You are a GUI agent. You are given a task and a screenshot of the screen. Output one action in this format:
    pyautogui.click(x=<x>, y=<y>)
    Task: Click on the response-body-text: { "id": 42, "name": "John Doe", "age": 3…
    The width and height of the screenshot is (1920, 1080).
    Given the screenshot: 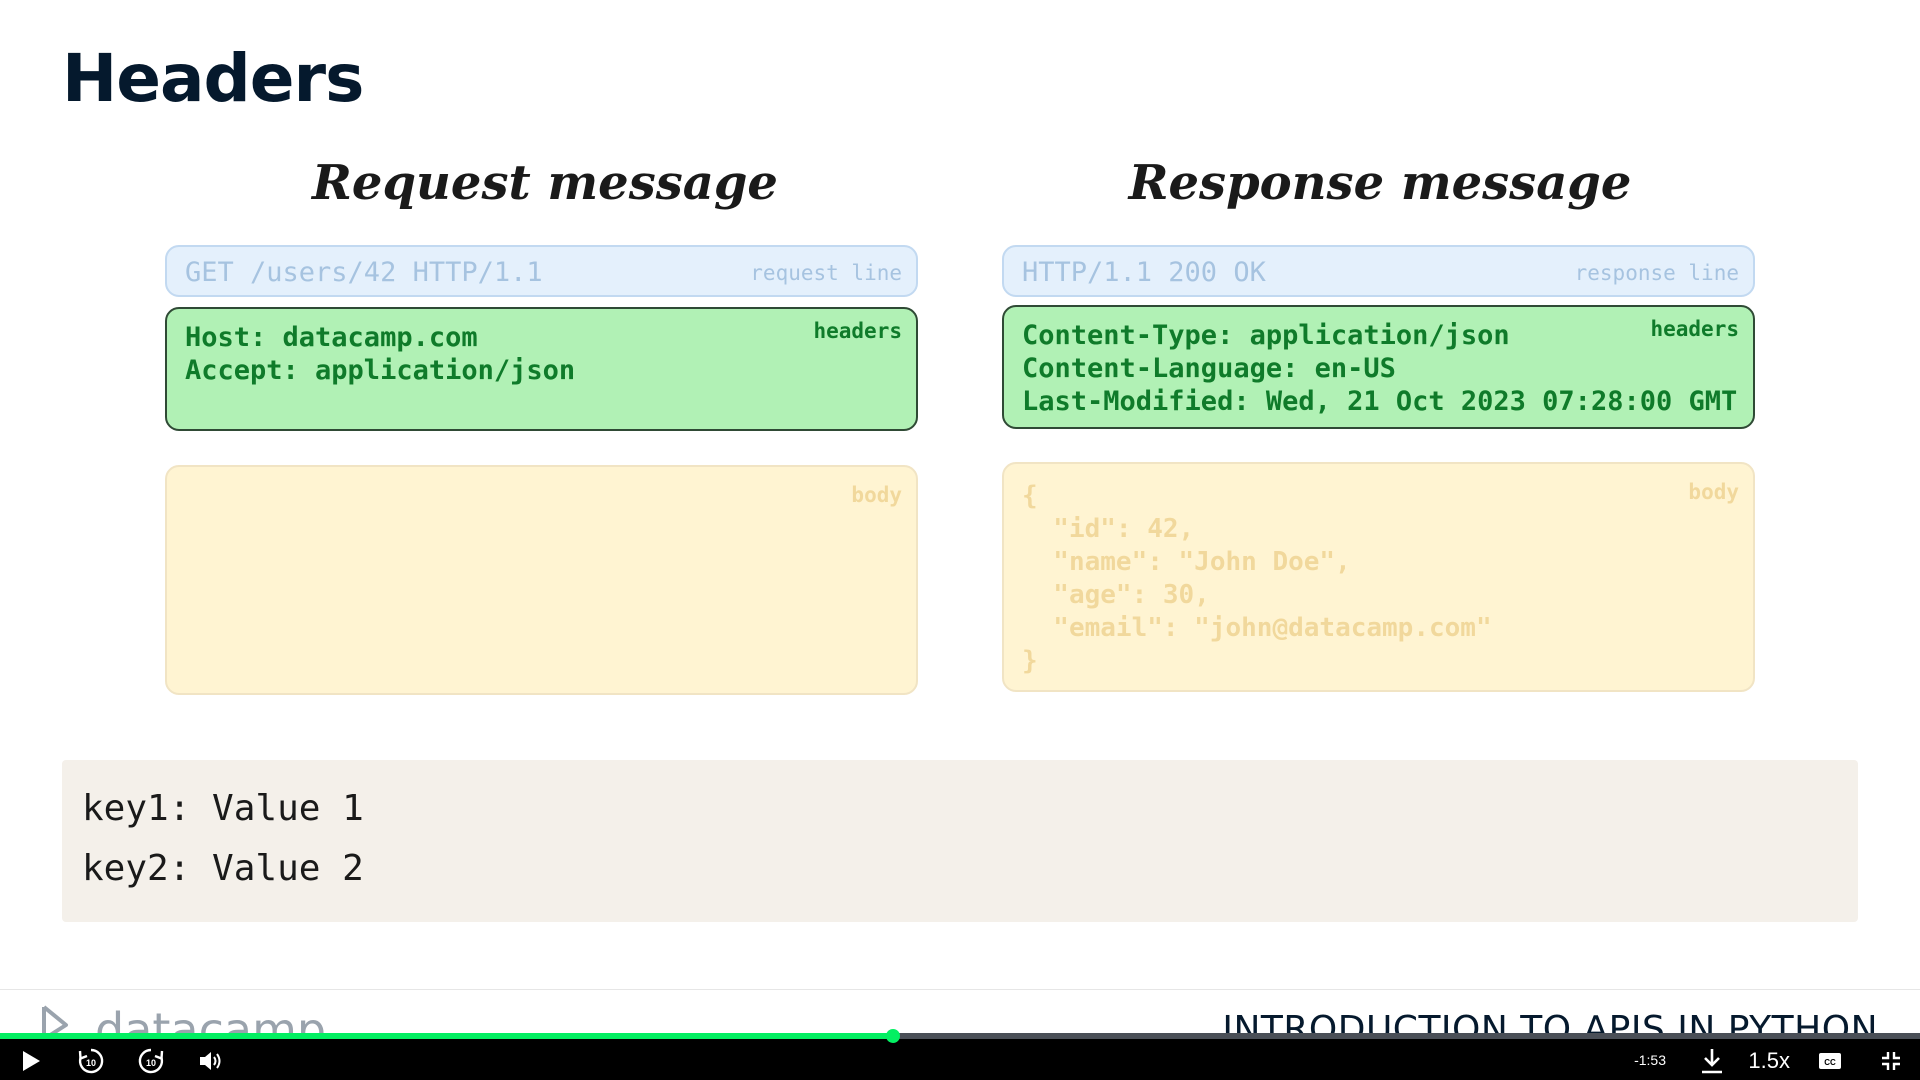 What is the action you would take?
    pyautogui.click(x=1257, y=578)
    